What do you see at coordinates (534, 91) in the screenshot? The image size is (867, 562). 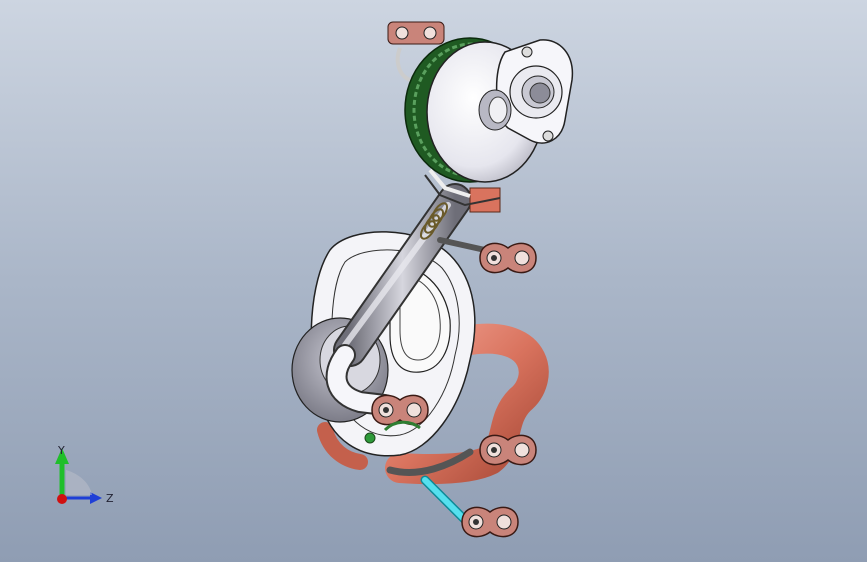 I see `outlet-flange` at bounding box center [534, 91].